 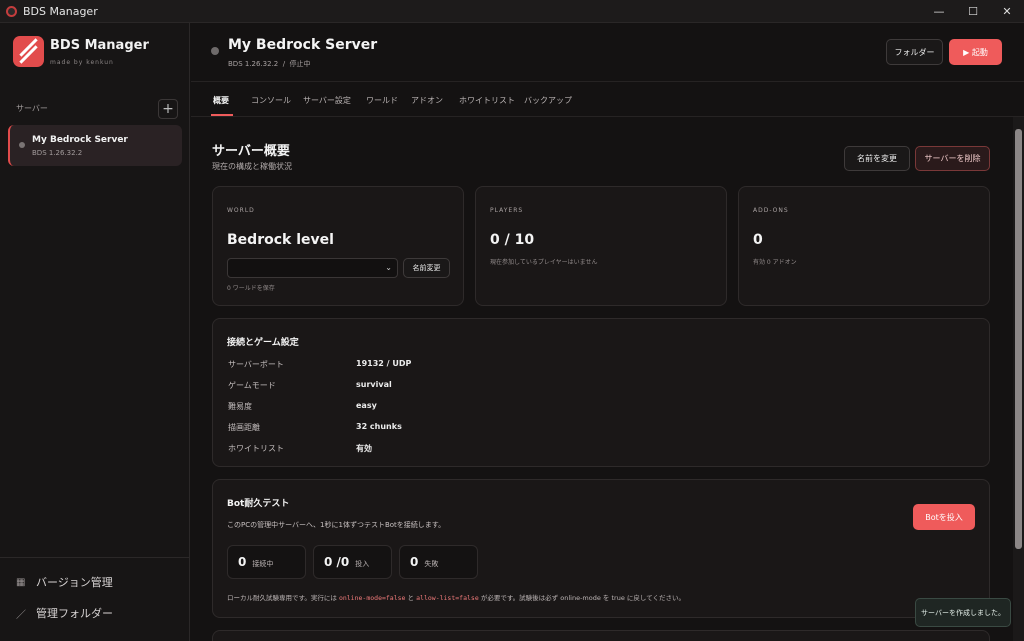 I want to click on stat-value: 0 /0, so click(x=337, y=562).